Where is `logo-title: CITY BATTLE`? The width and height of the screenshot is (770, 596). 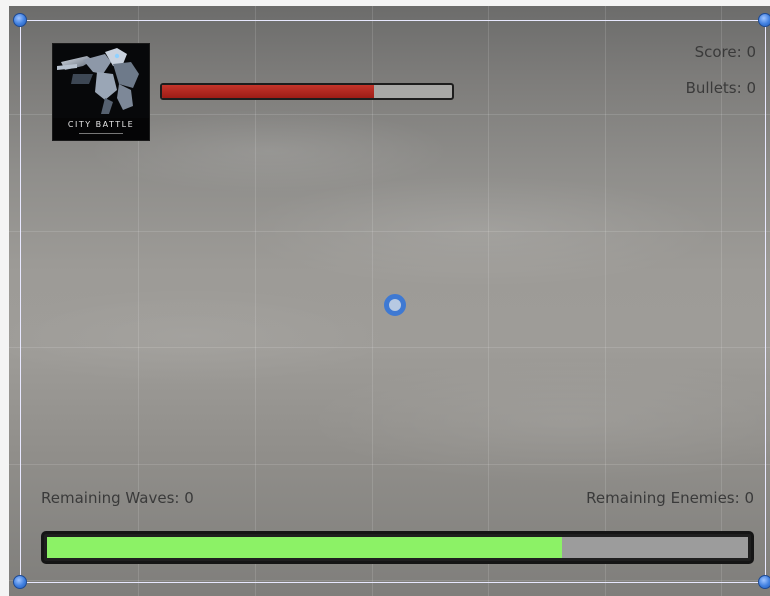 logo-title: CITY BATTLE is located at coordinates (101, 124).